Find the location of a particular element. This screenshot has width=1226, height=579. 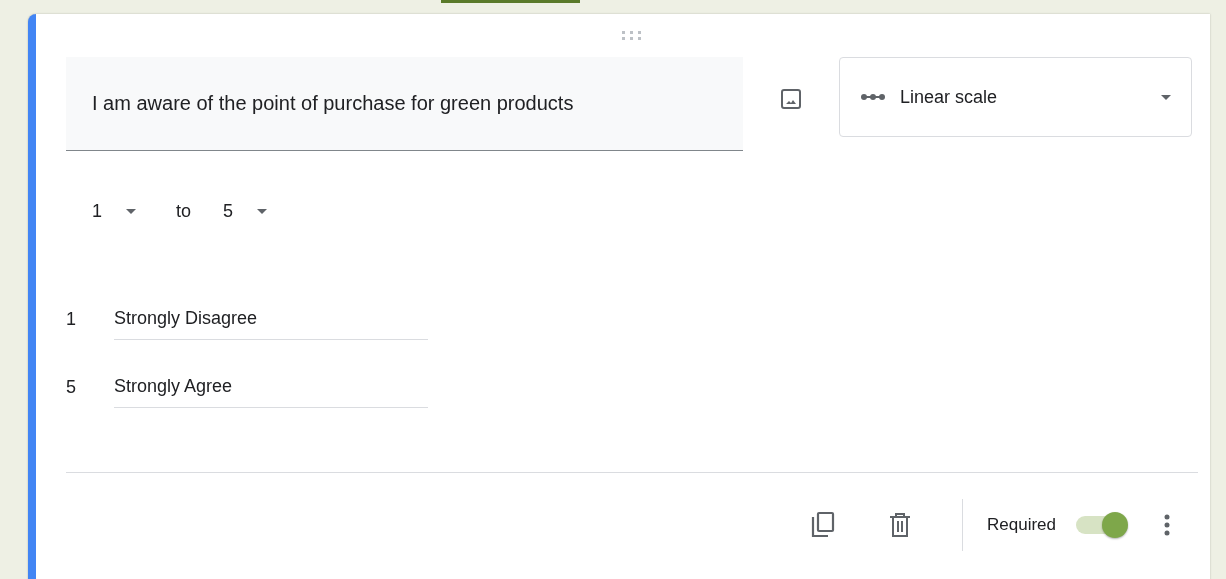

more-options-icon is located at coordinates (1167, 525).